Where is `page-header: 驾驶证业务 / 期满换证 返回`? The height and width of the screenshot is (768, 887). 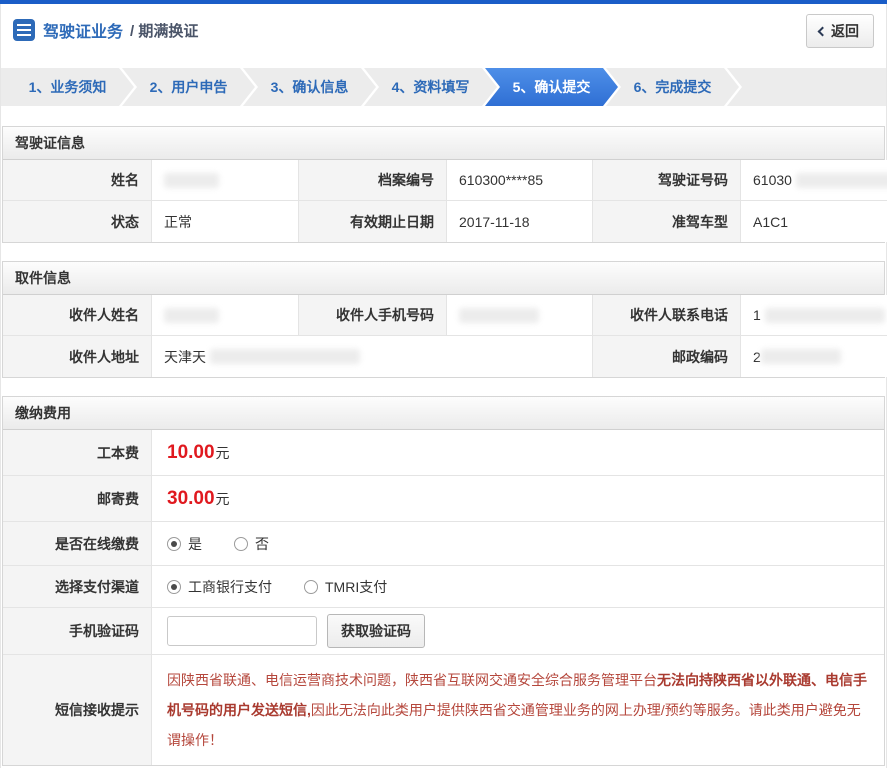 page-header: 驾驶证业务 / 期满换证 返回 is located at coordinates (443, 30).